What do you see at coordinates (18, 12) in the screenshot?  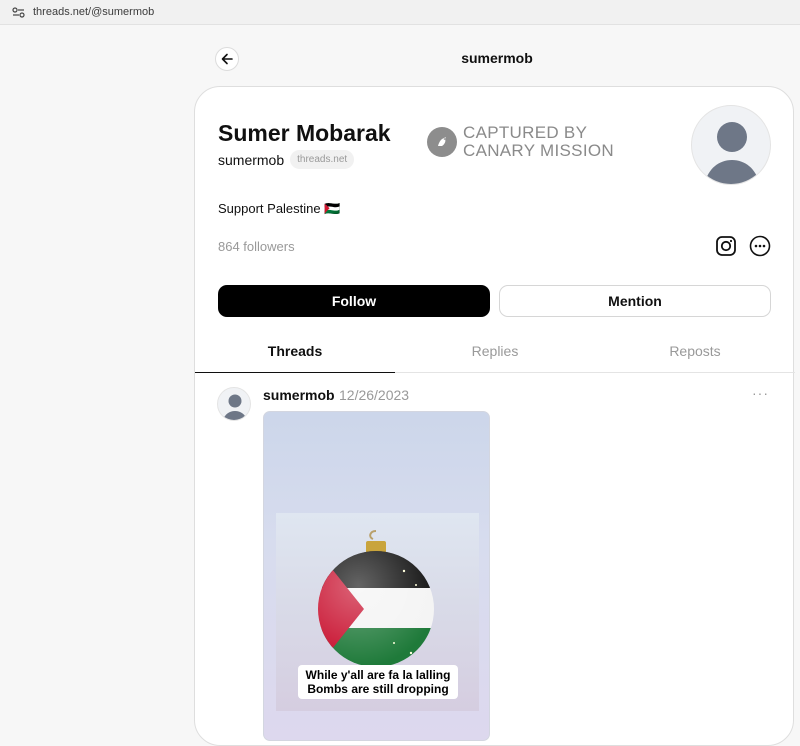 I see `site-settings-icon` at bounding box center [18, 12].